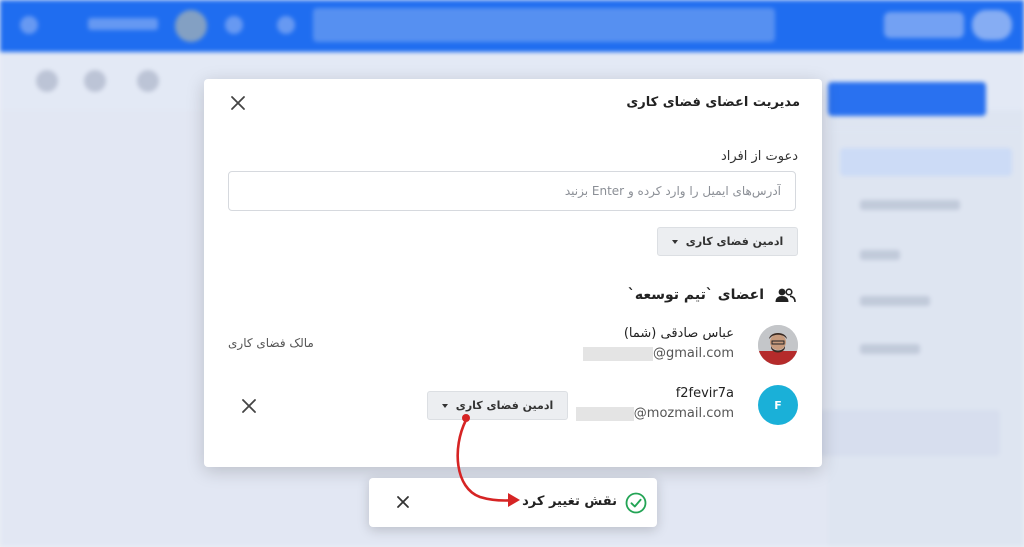 The width and height of the screenshot is (1024, 547). I want to click on remove-member-icon, so click(249, 406).